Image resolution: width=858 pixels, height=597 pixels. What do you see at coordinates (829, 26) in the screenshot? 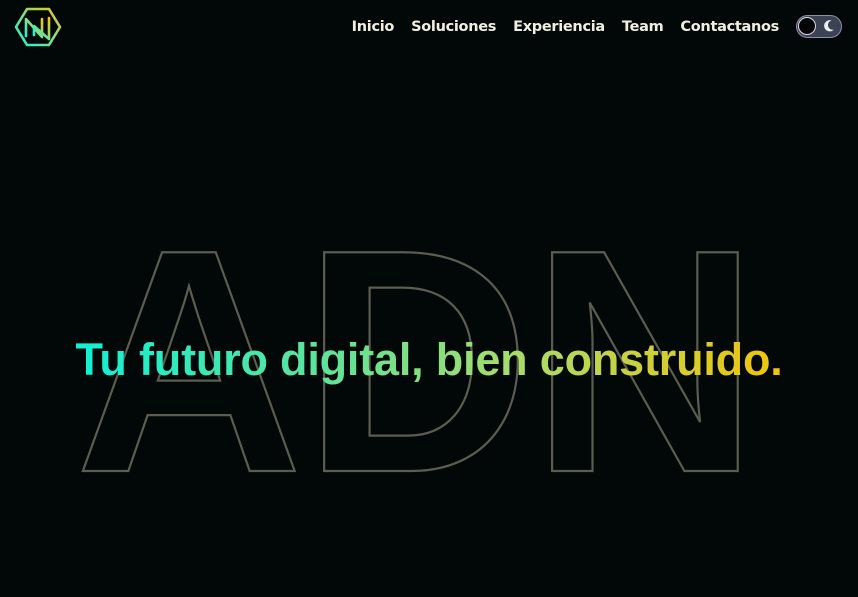
I see `moon-icon` at bounding box center [829, 26].